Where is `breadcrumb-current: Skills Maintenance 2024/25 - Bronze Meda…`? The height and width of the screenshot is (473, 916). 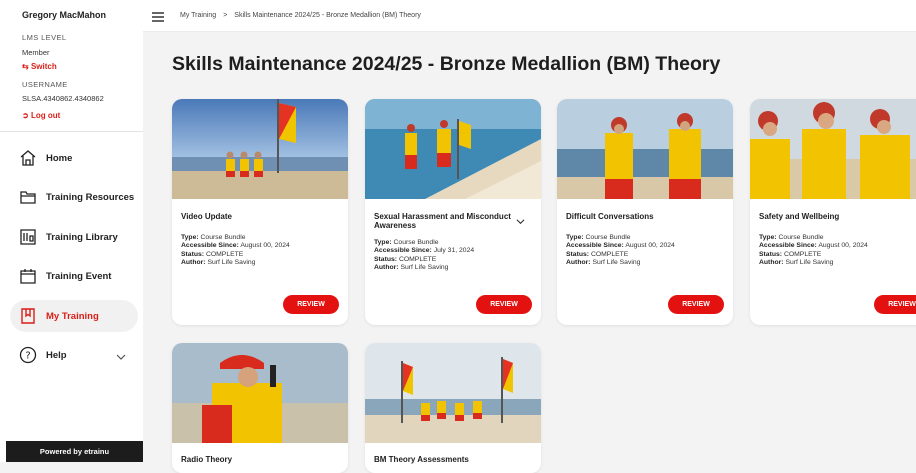 breadcrumb-current: Skills Maintenance 2024/25 - Bronze Meda… is located at coordinates (327, 15).